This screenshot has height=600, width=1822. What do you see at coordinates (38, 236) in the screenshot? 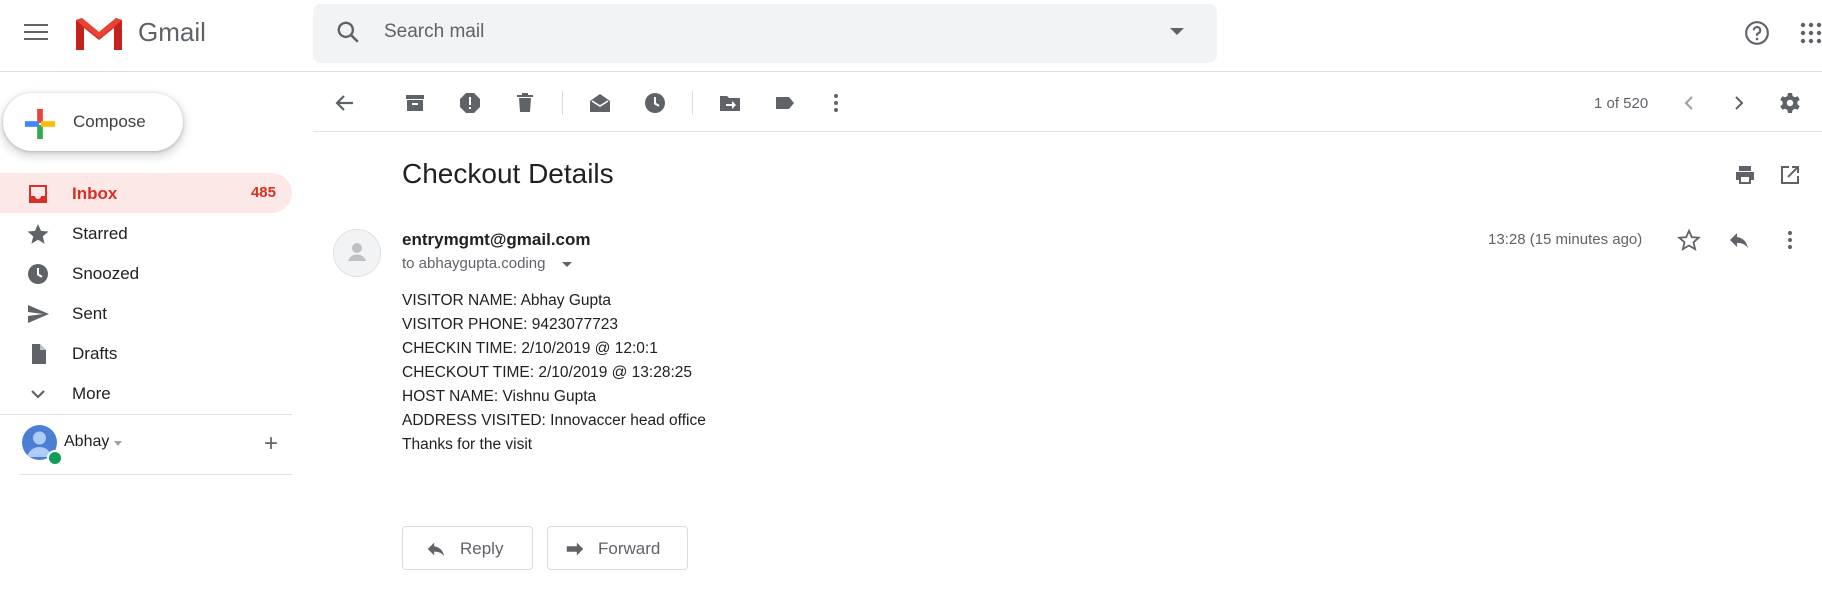
I see `star-icon` at bounding box center [38, 236].